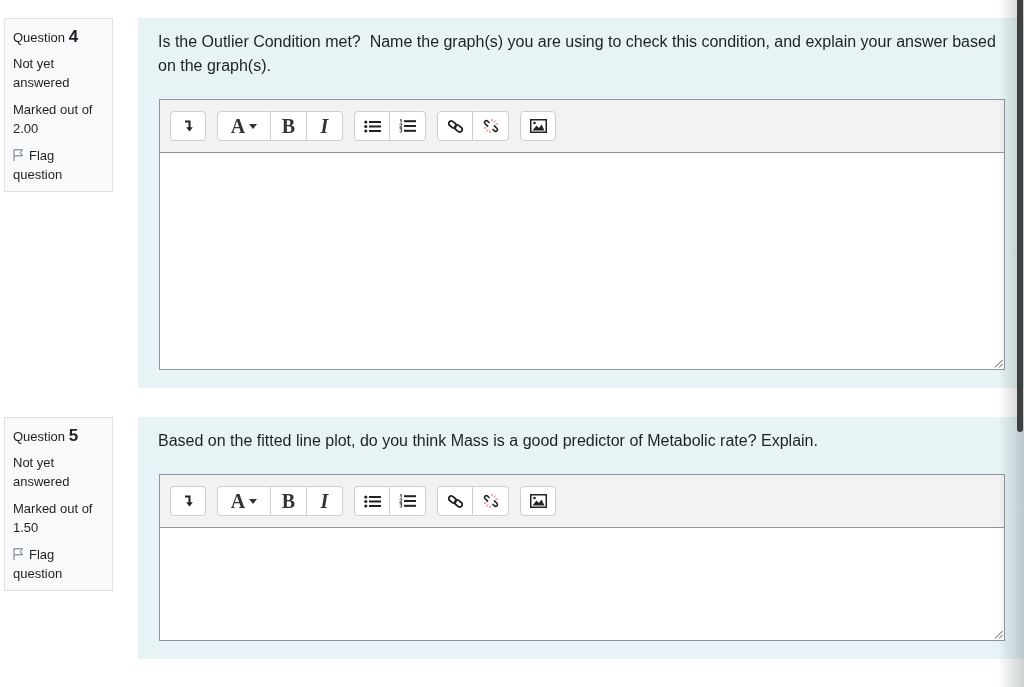 The height and width of the screenshot is (687, 1024). Describe the element at coordinates (53, 119) in the screenshot. I see `question-marks: Marked out of 2.00` at that location.